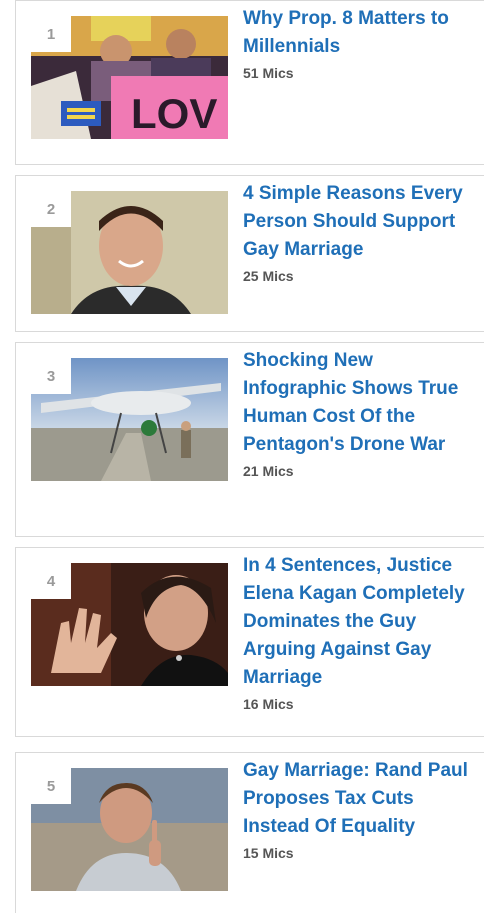 The height and width of the screenshot is (913, 484). Describe the element at coordinates (129, 419) in the screenshot. I see `article-thumbnail: 3` at that location.